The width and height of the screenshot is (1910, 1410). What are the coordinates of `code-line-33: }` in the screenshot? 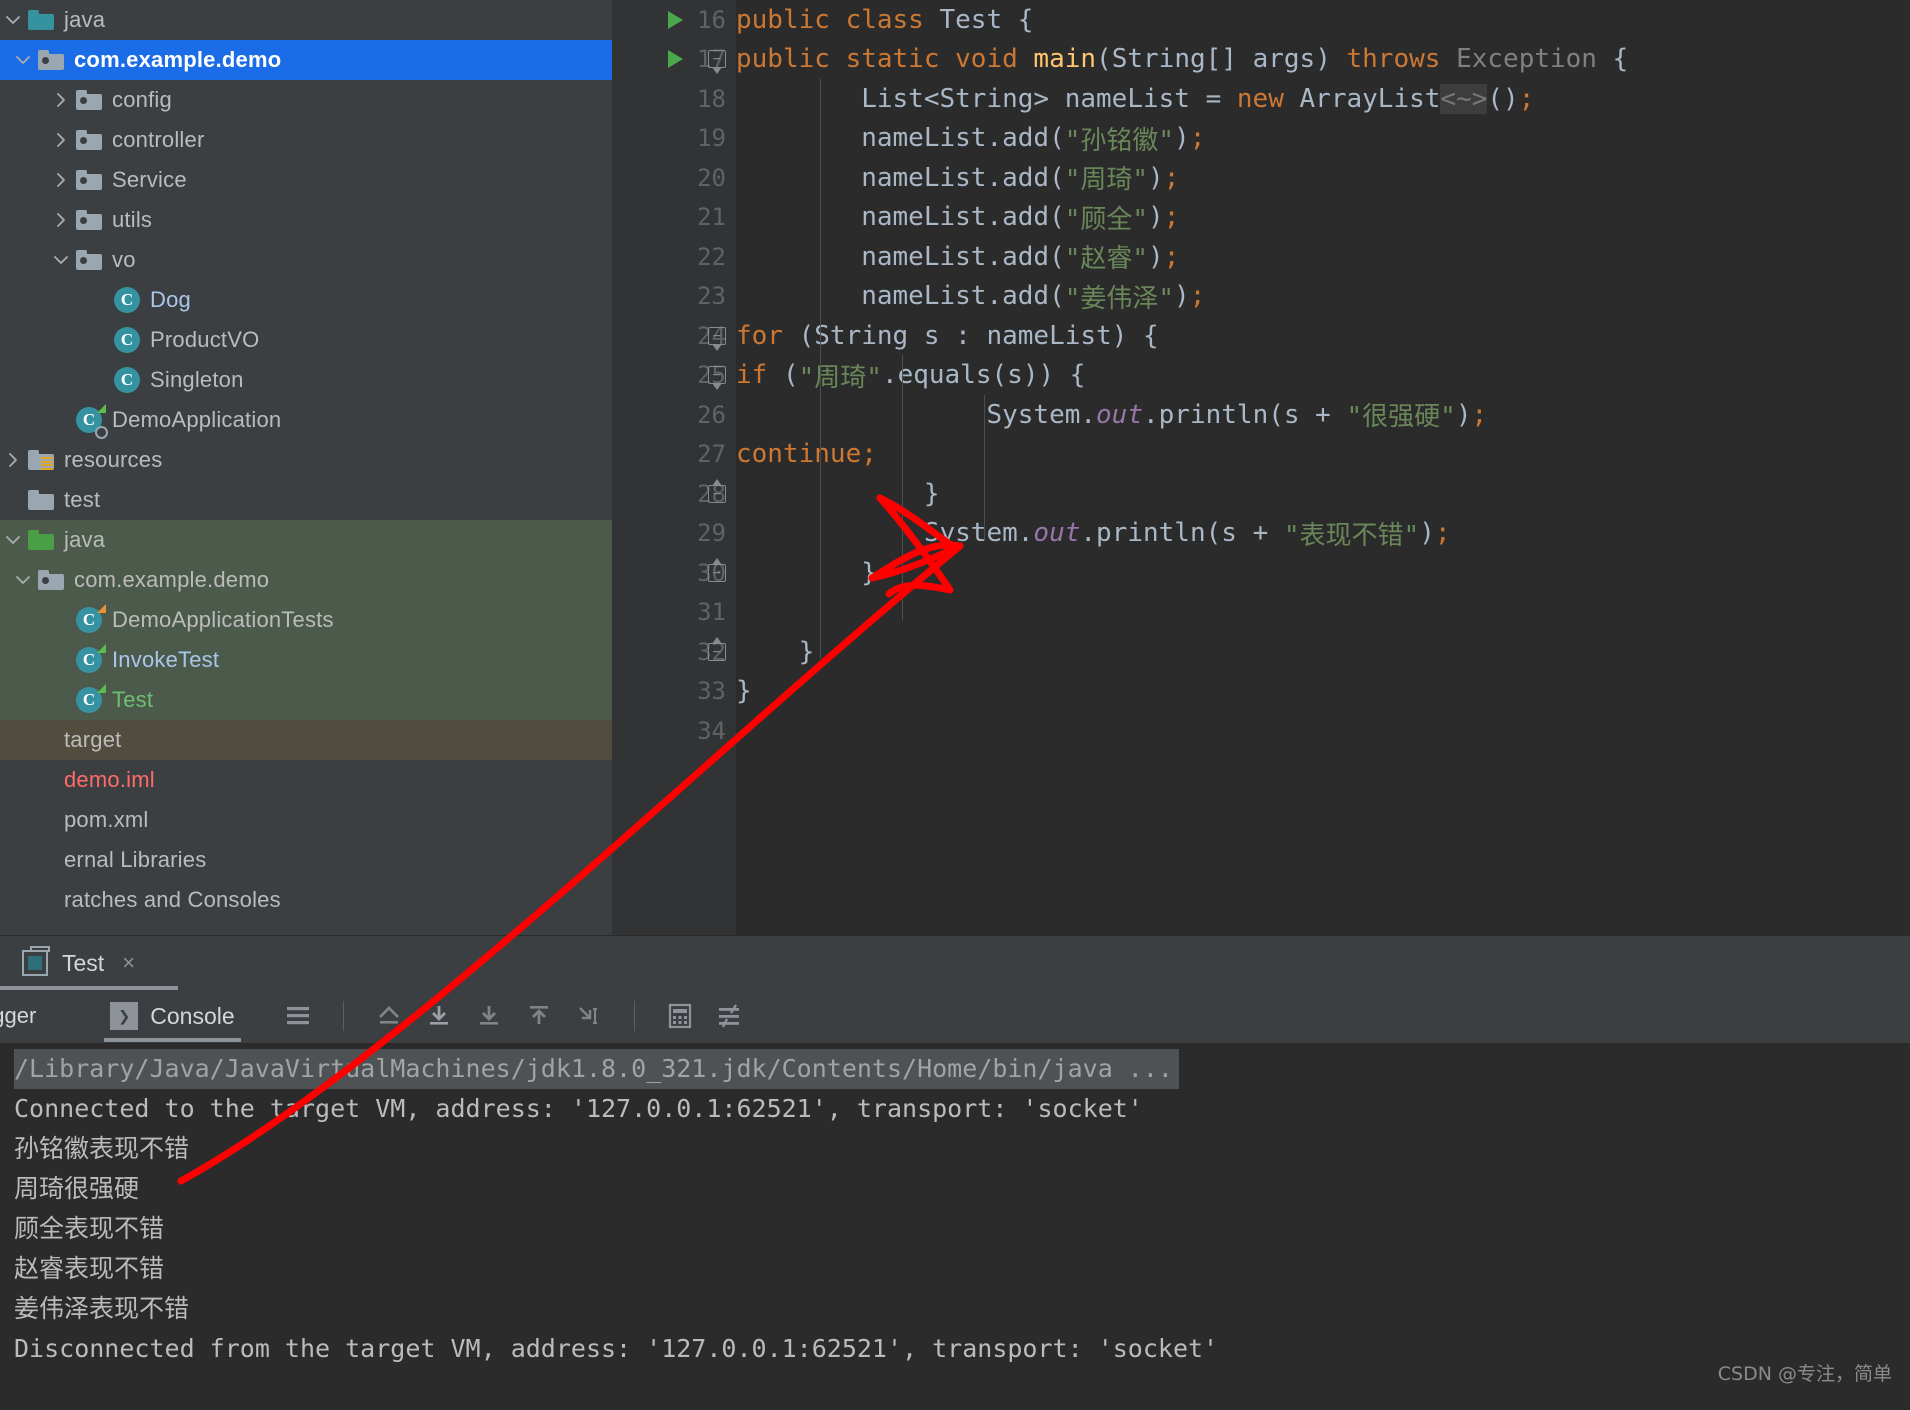 It's located at (1323, 692).